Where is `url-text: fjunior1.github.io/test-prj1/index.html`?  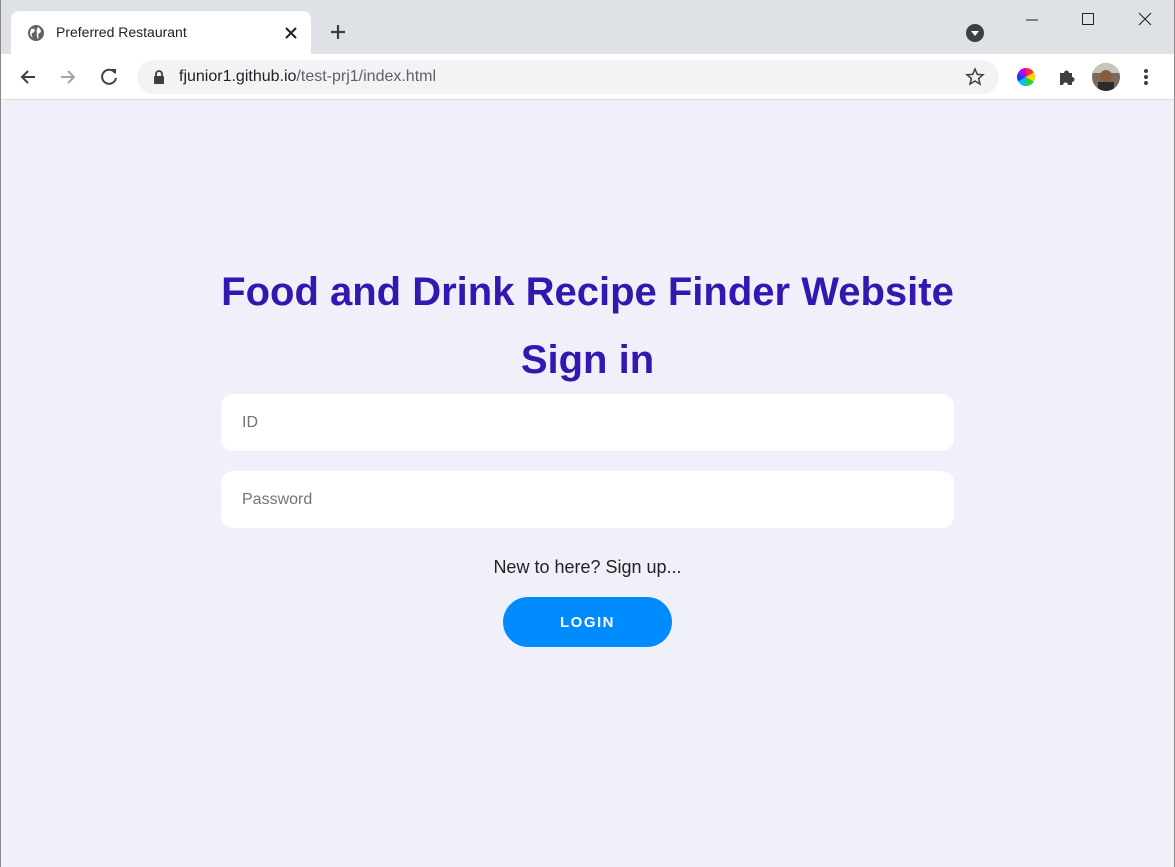
url-text: fjunior1.github.io/test-prj1/index.html is located at coordinates (307, 77).